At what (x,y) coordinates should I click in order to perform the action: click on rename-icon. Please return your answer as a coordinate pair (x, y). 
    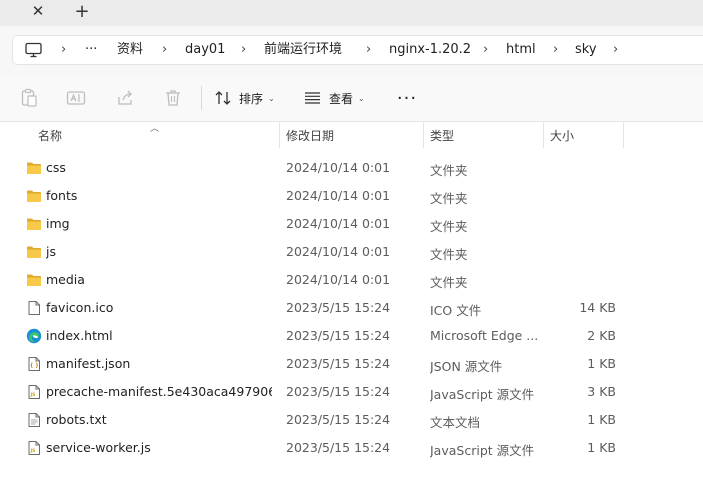
    Looking at the image, I should click on (76, 98).